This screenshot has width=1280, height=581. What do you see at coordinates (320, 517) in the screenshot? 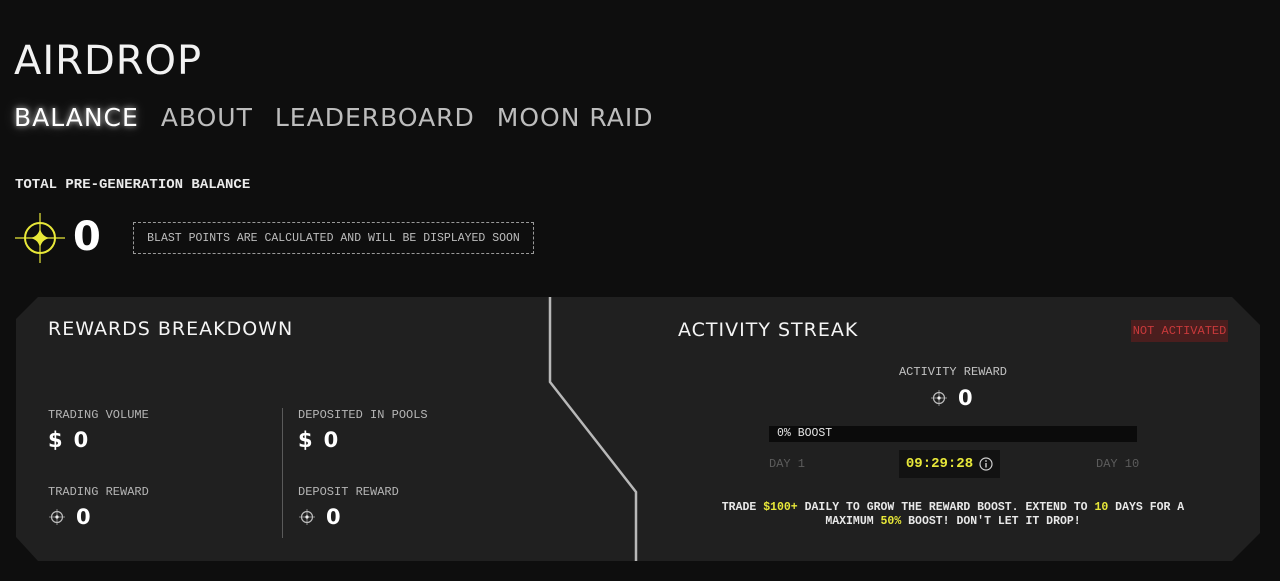
I see `deposit-reward-value: 0` at bounding box center [320, 517].